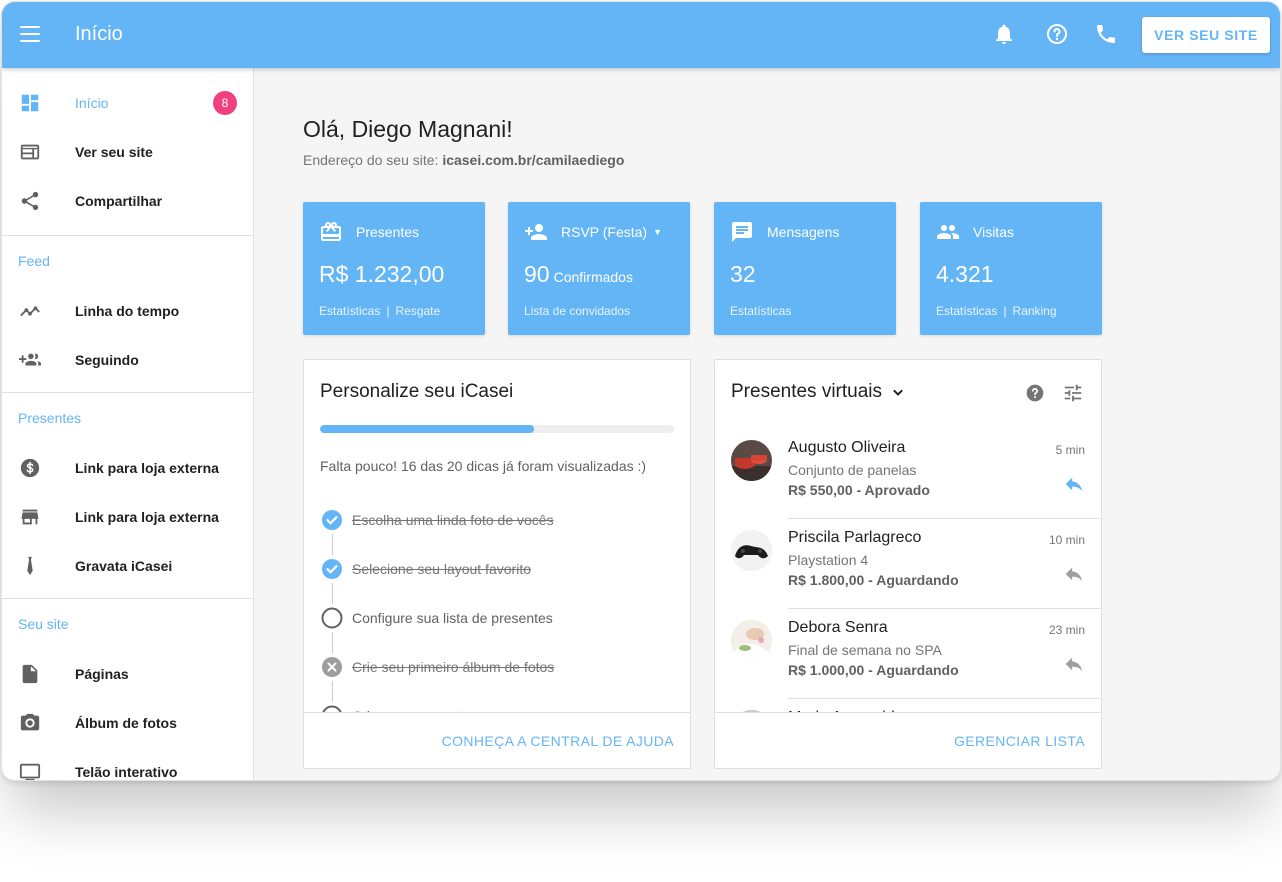 The image size is (1282, 882). I want to click on sidebar-item-label: Gravata iCasei, so click(124, 565).